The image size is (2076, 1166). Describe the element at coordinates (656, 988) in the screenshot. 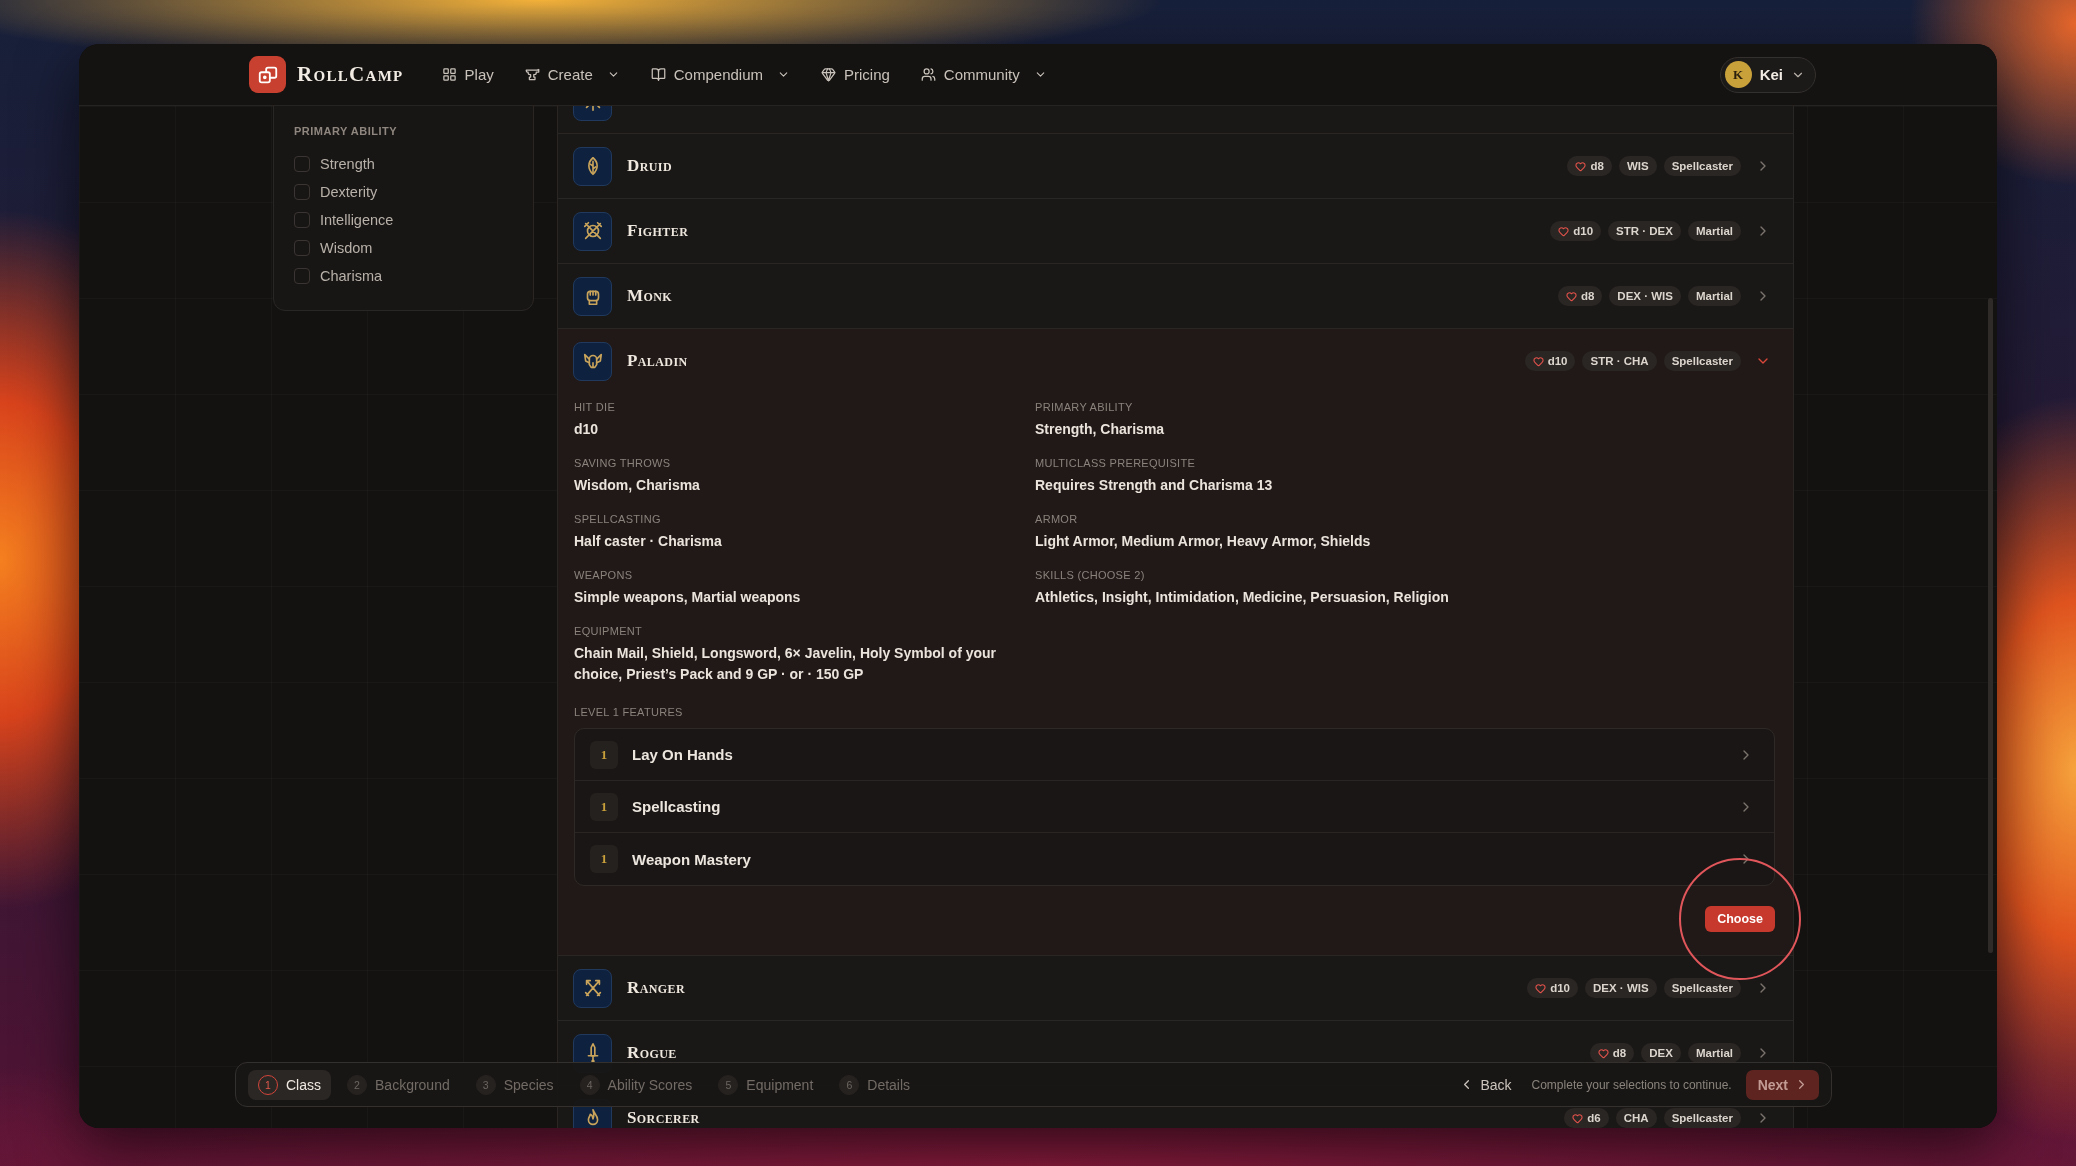

I see `class-name: Ranger` at that location.